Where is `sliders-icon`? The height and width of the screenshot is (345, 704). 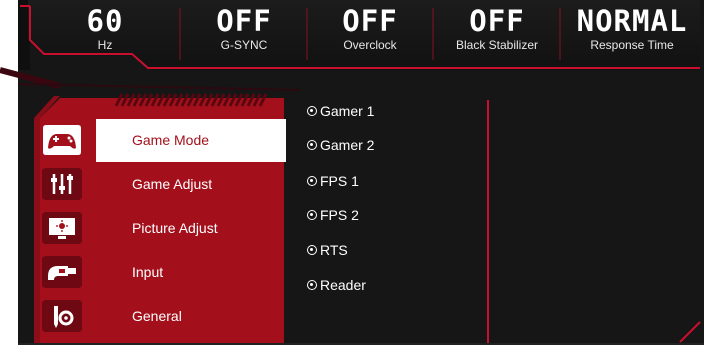
sliders-icon is located at coordinates (62, 184).